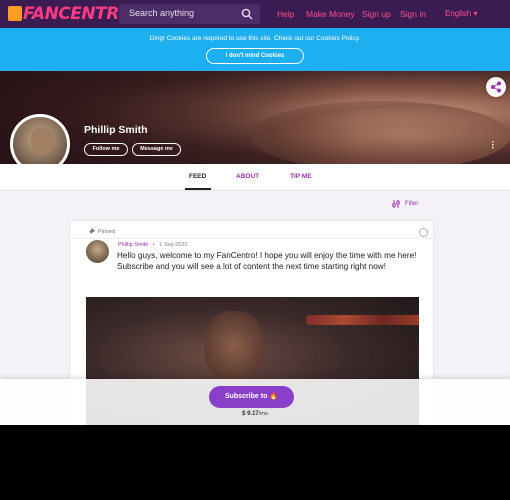 The width and height of the screenshot is (510, 500). I want to click on language-select: English ▾, so click(461, 13).